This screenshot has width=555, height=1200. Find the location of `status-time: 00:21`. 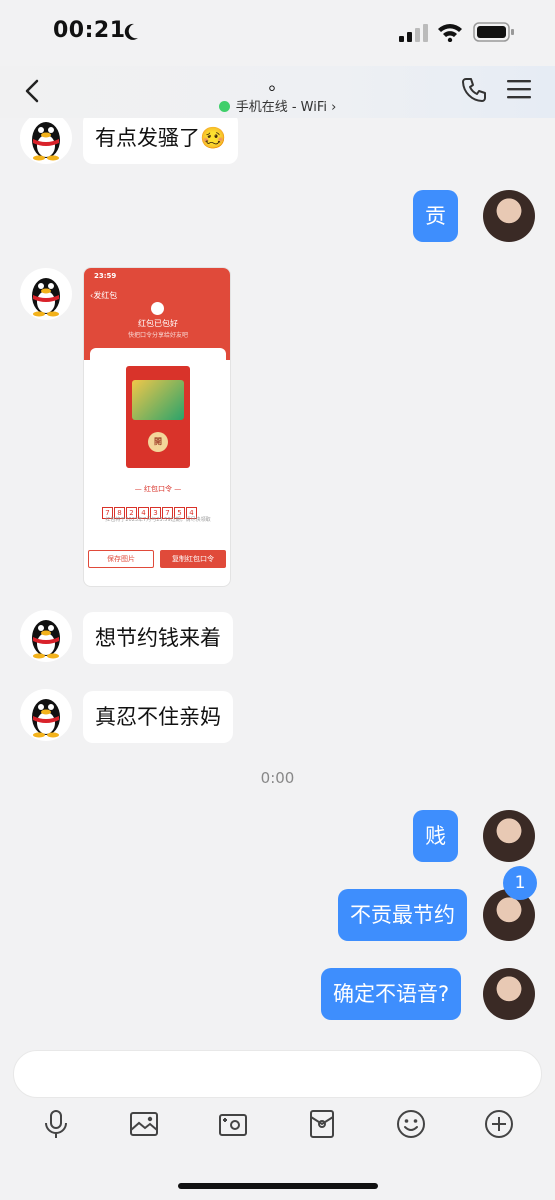

status-time: 00:21 is located at coordinates (89, 30).